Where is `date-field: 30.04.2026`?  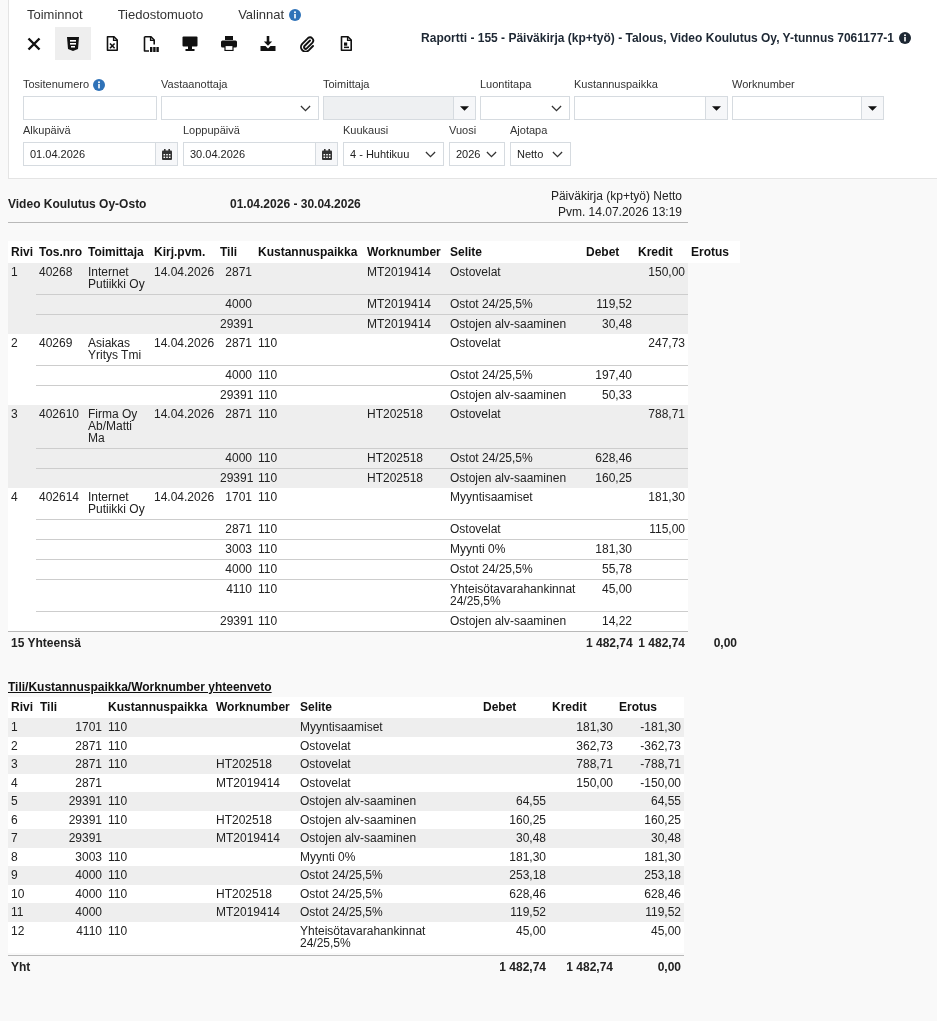
date-field: 30.04.2026 is located at coordinates (249, 154).